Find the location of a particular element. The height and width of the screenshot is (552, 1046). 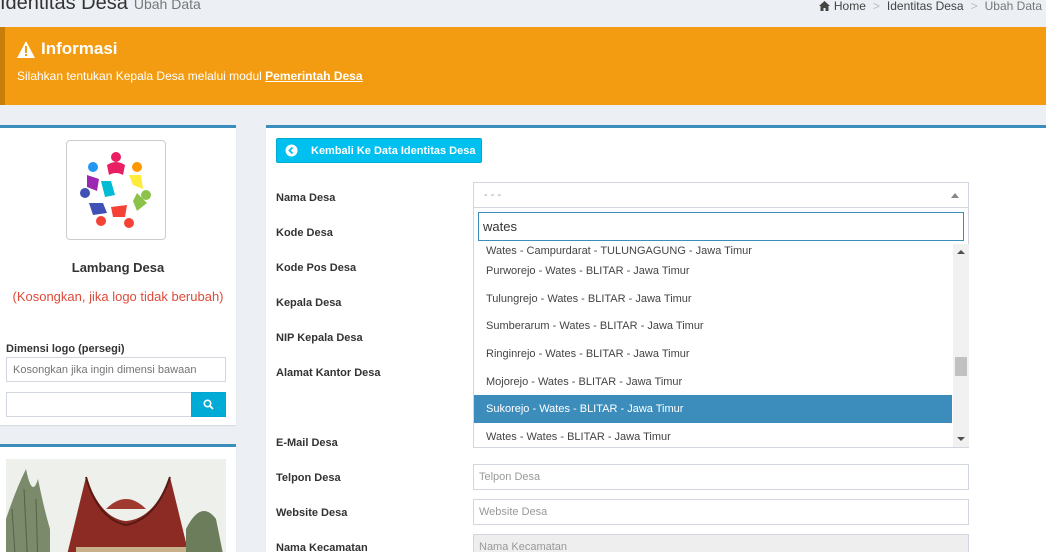

scroll-up-icon is located at coordinates (961, 252).